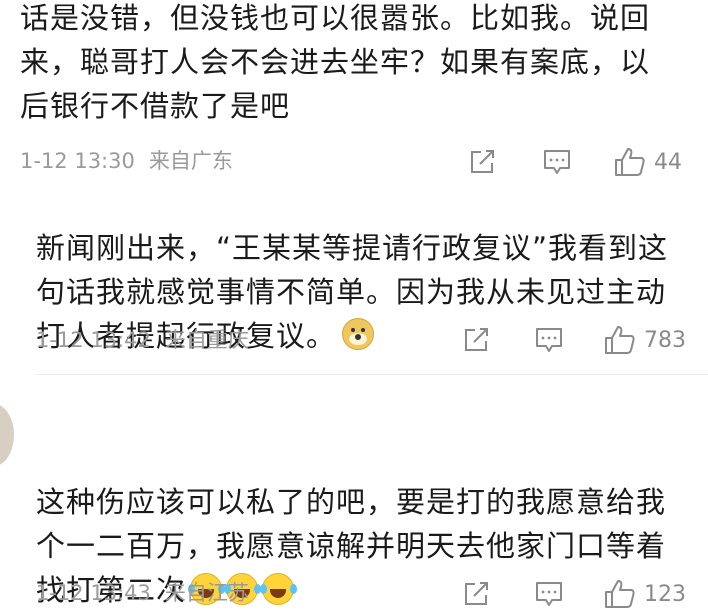  I want to click on comment-actions: 44, so click(575, 162).